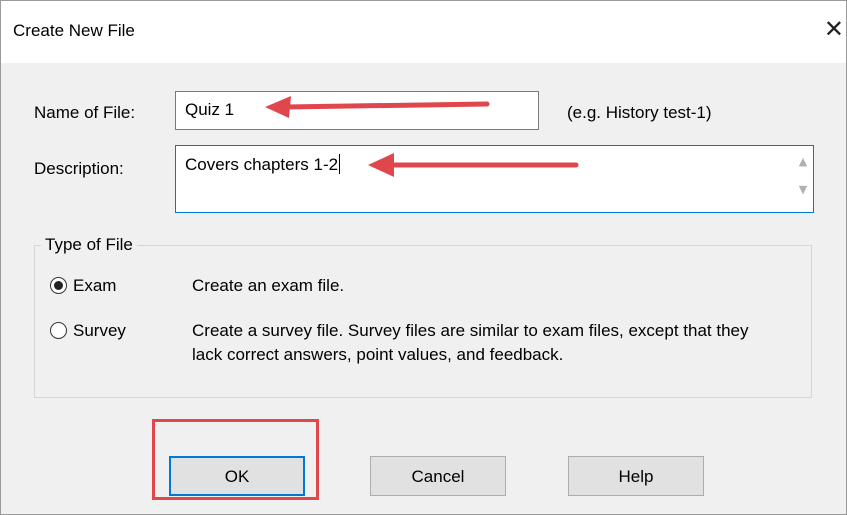 This screenshot has width=847, height=515. I want to click on exam-description: Create an exam file., so click(268, 285).